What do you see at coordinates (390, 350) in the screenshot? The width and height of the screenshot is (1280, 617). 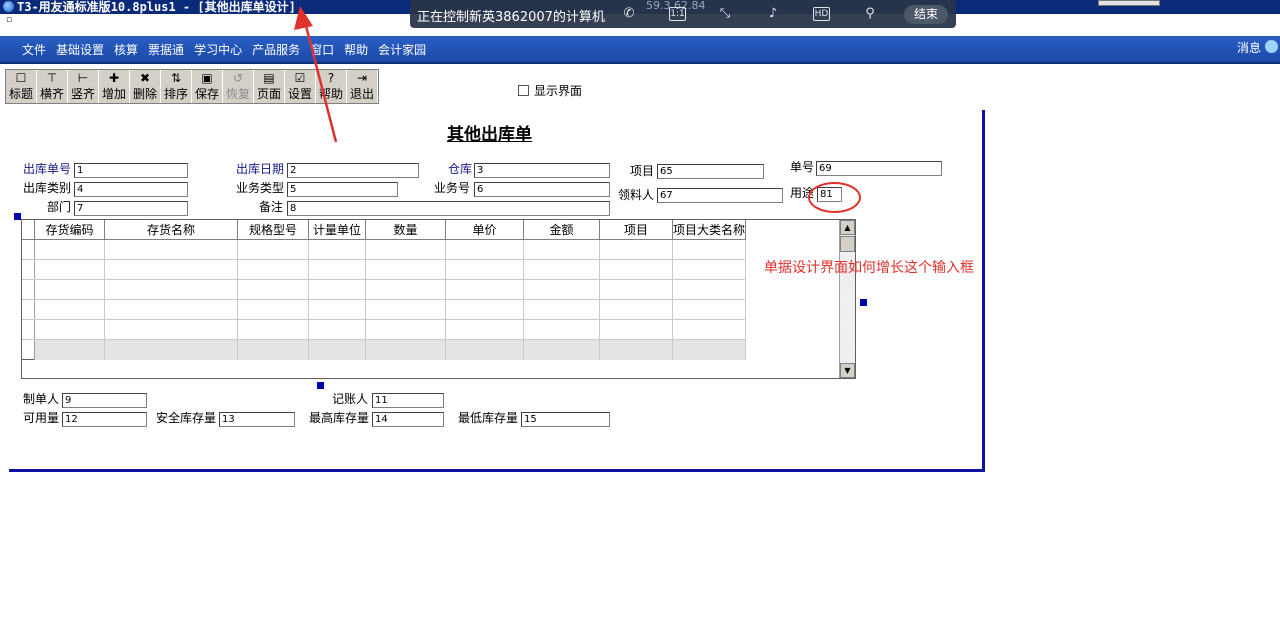 I see `grid-total-row` at bounding box center [390, 350].